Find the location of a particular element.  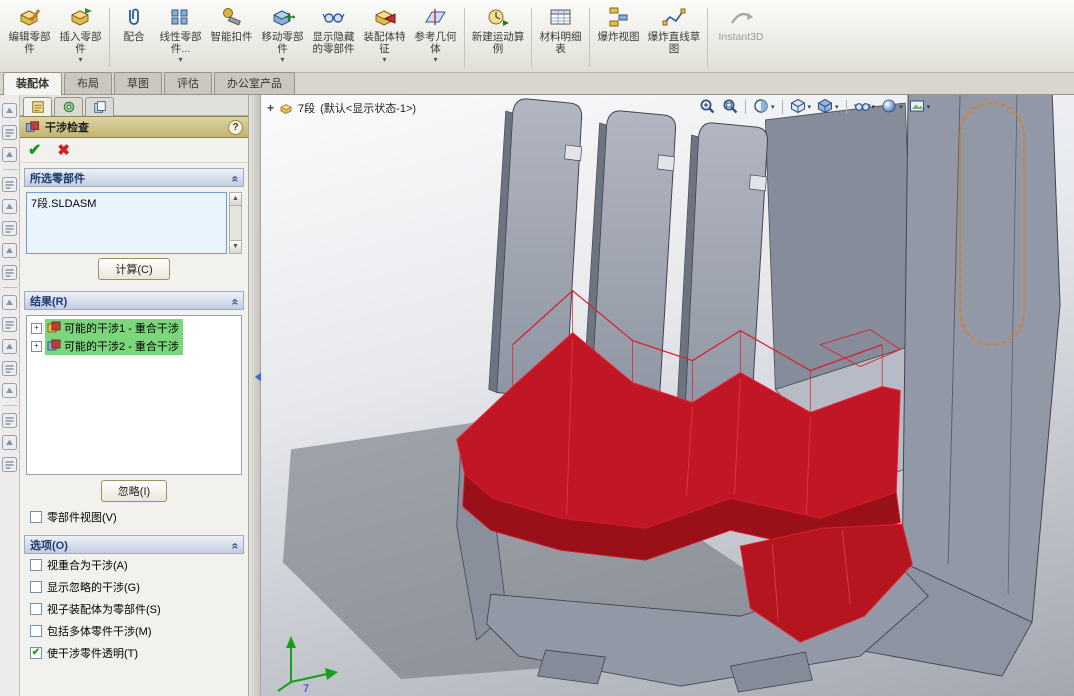

scroll-down-icon: ▼ is located at coordinates (235, 246).